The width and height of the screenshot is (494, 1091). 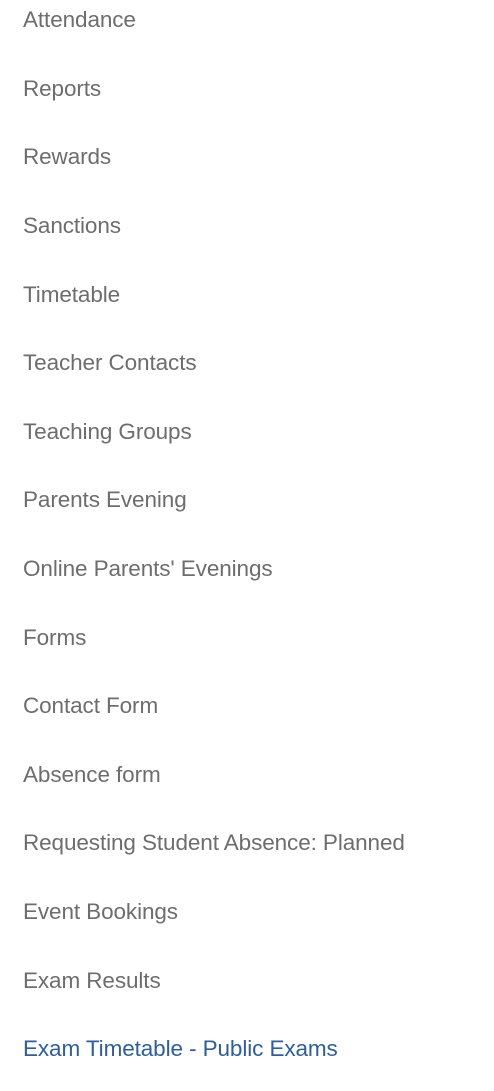 I want to click on nav-item-absence-form: Absence form, so click(x=258, y=775).